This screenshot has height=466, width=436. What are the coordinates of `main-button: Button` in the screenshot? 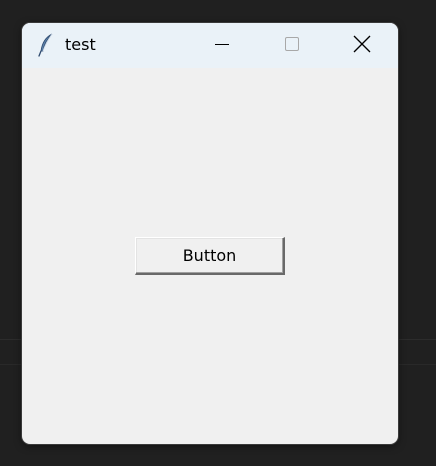 It's located at (210, 256).